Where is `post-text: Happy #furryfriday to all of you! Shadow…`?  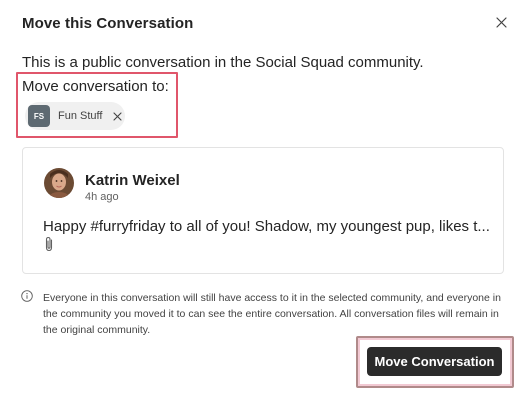 post-text: Happy #furryfriday to all of you! Shadow… is located at coordinates (266, 226).